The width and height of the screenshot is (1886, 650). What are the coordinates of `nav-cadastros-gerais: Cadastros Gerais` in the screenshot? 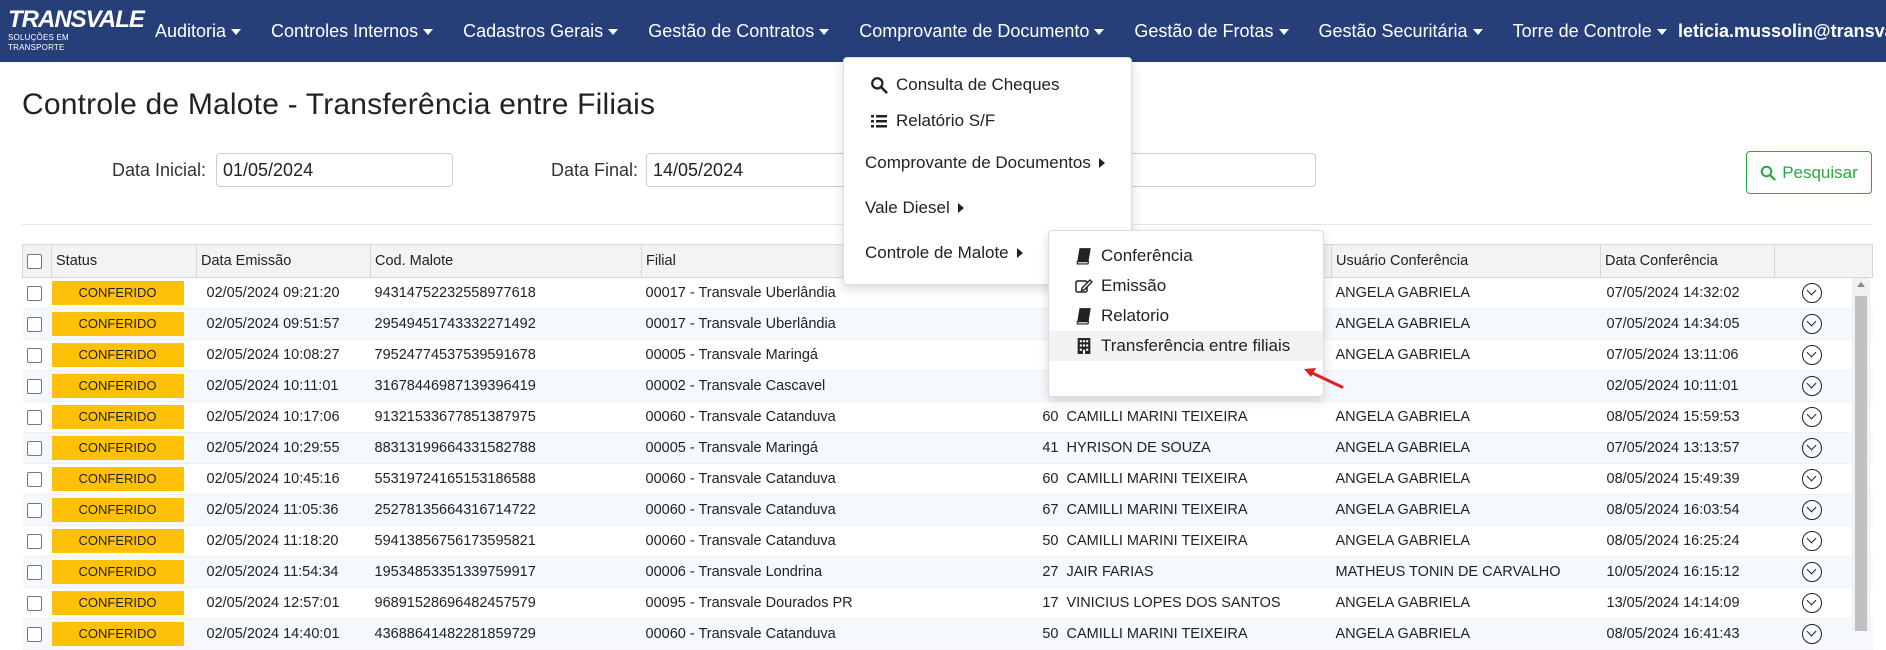 It's located at (540, 31).